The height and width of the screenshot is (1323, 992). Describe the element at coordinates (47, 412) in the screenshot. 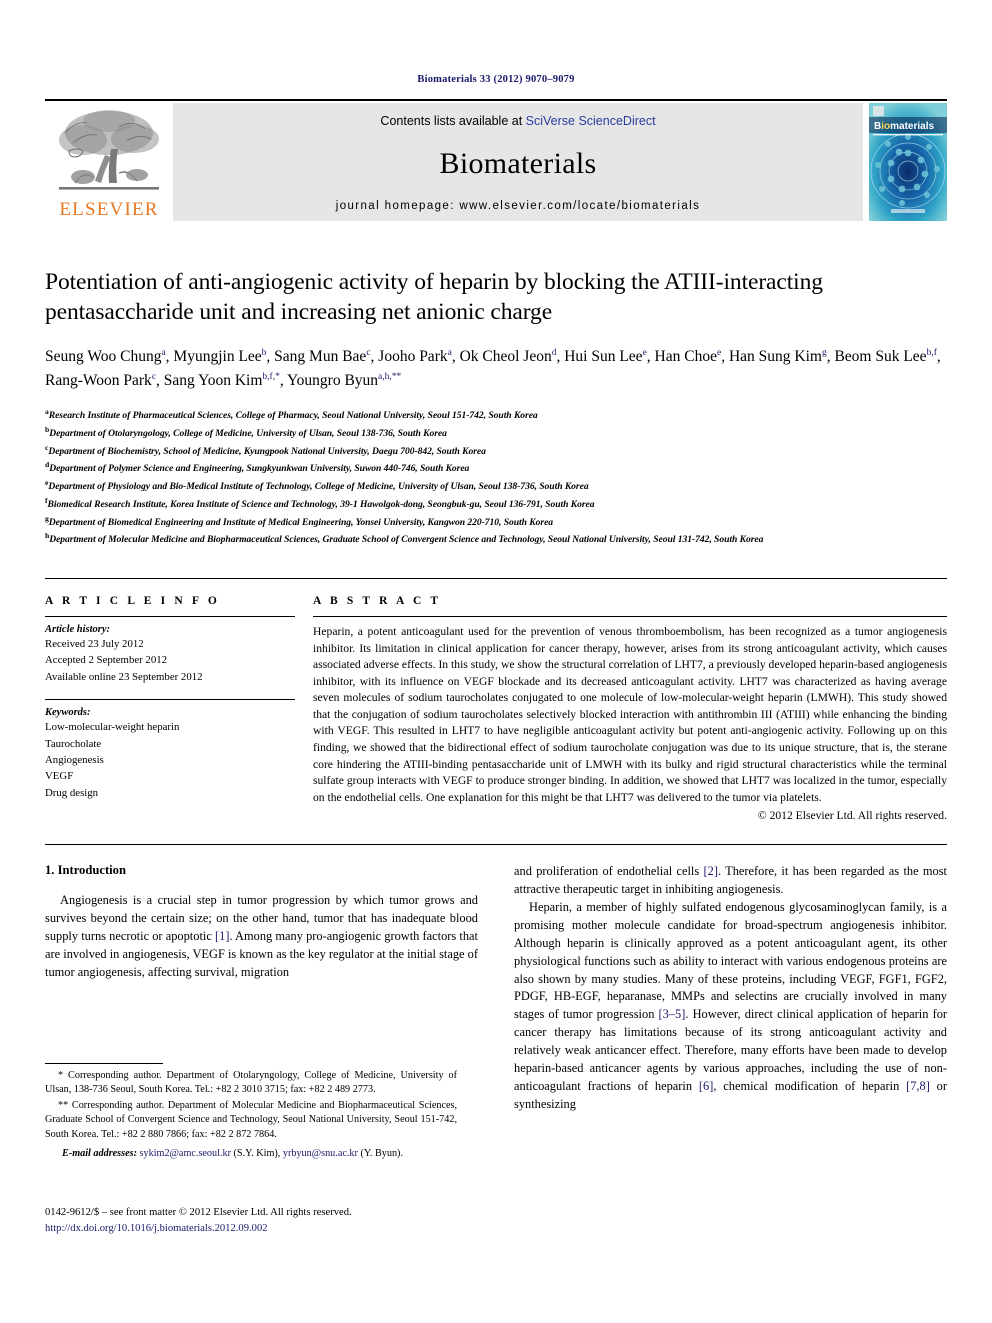

I see `affiliation-mark: a` at that location.